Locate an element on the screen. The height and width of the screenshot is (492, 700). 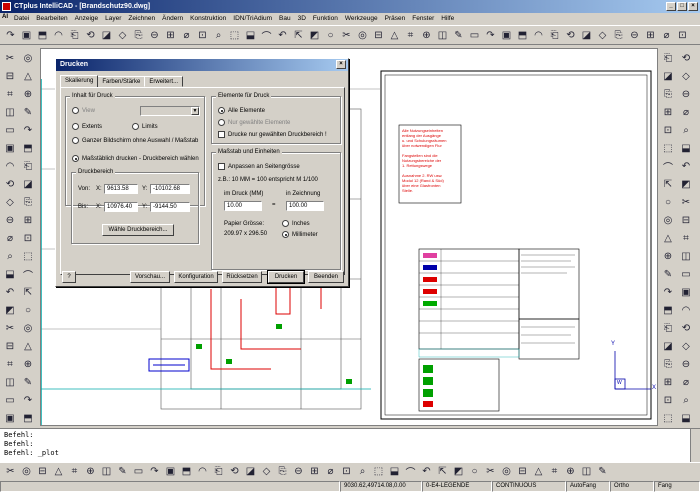
right-tool-4-icon: ◇ is located at coordinates (686, 76).